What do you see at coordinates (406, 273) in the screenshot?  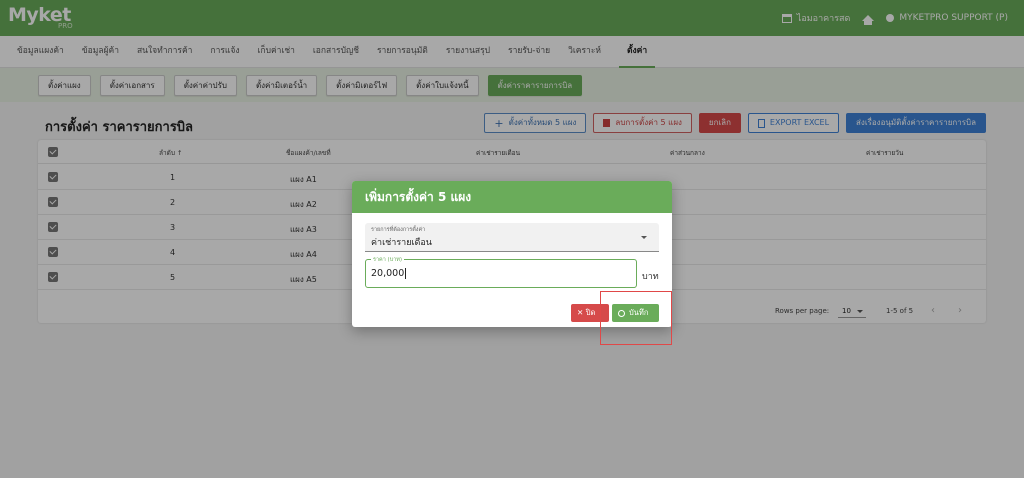 I see `text-cursor` at bounding box center [406, 273].